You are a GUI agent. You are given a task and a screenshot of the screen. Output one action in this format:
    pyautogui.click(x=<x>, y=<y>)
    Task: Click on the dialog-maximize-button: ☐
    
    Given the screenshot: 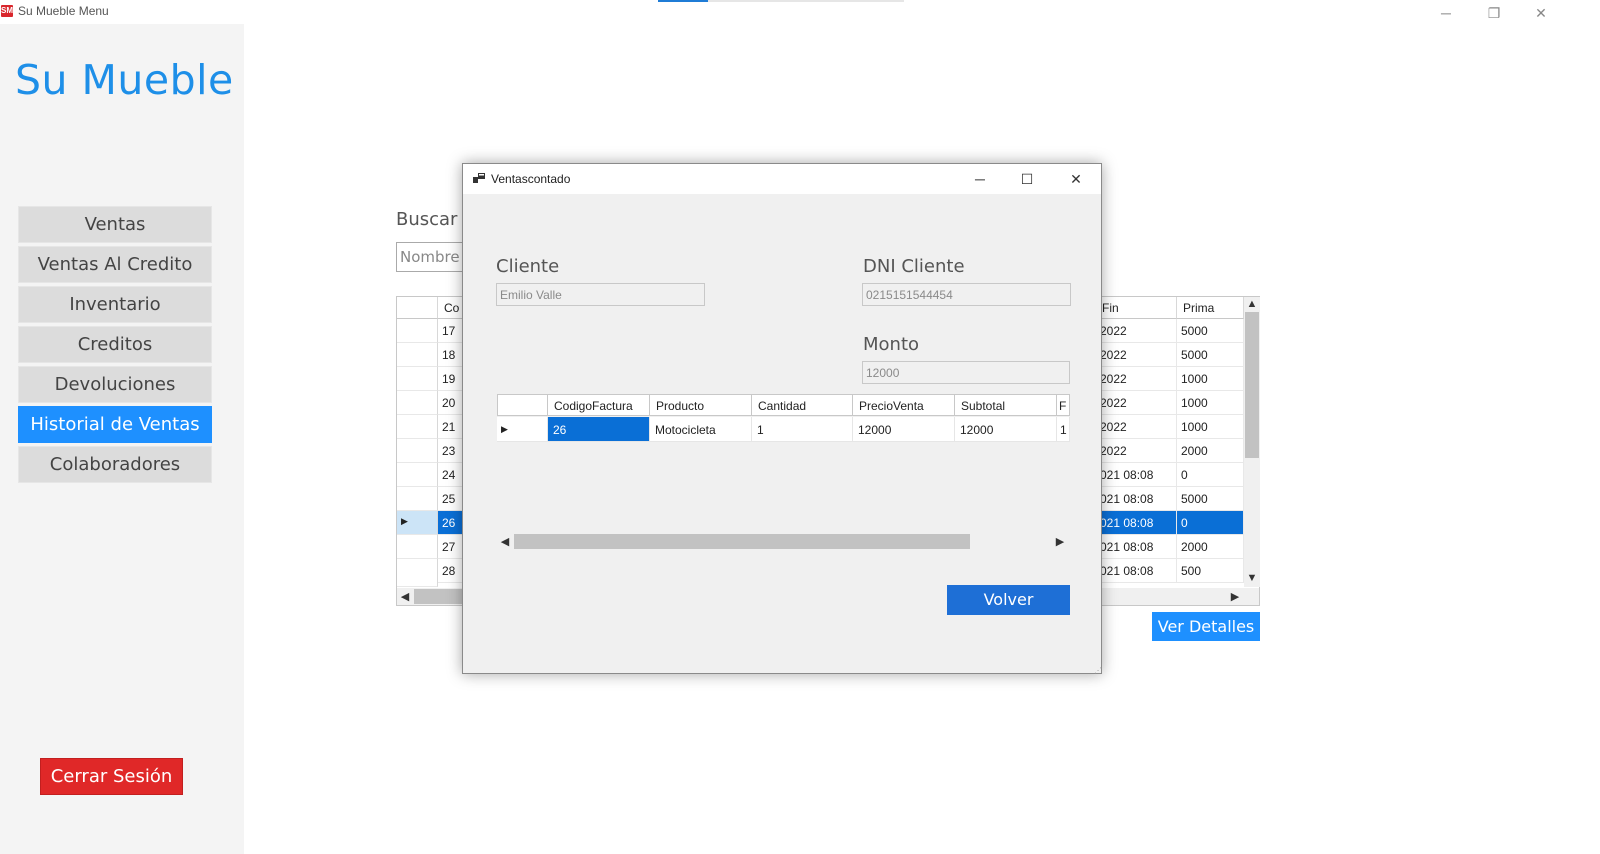 What is the action you would take?
    pyautogui.click(x=1027, y=179)
    